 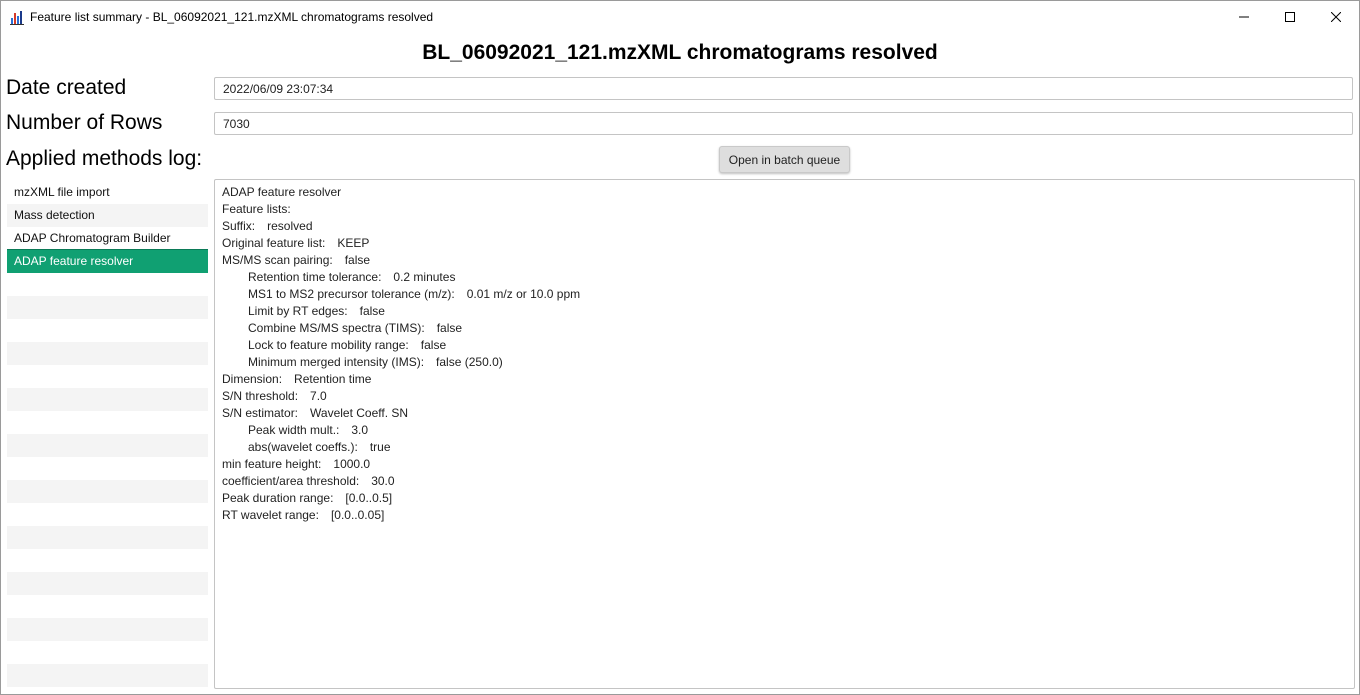 I want to click on method-list-item: mzXML file import, so click(x=107, y=192).